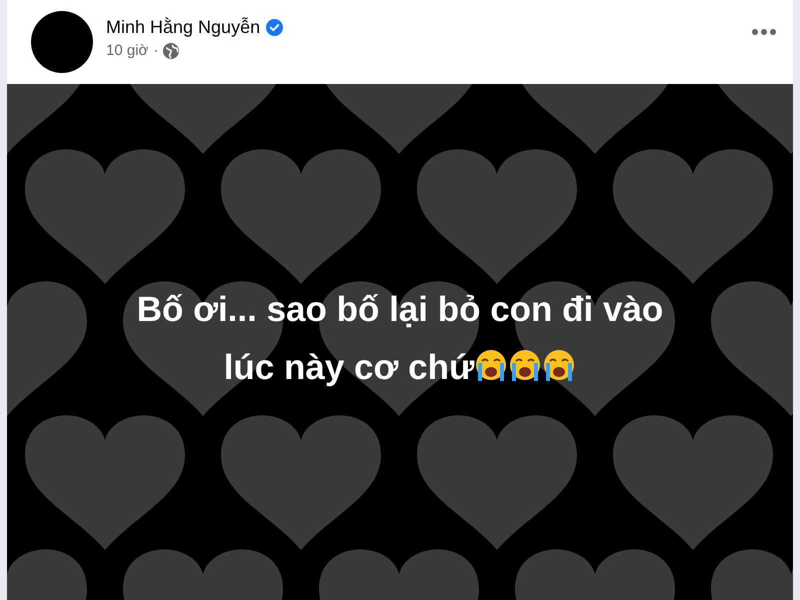 The height and width of the screenshot is (600, 800). I want to click on post-text-line: Bố ơi... sao bố lại bỏ con đi vào, so click(400, 309).